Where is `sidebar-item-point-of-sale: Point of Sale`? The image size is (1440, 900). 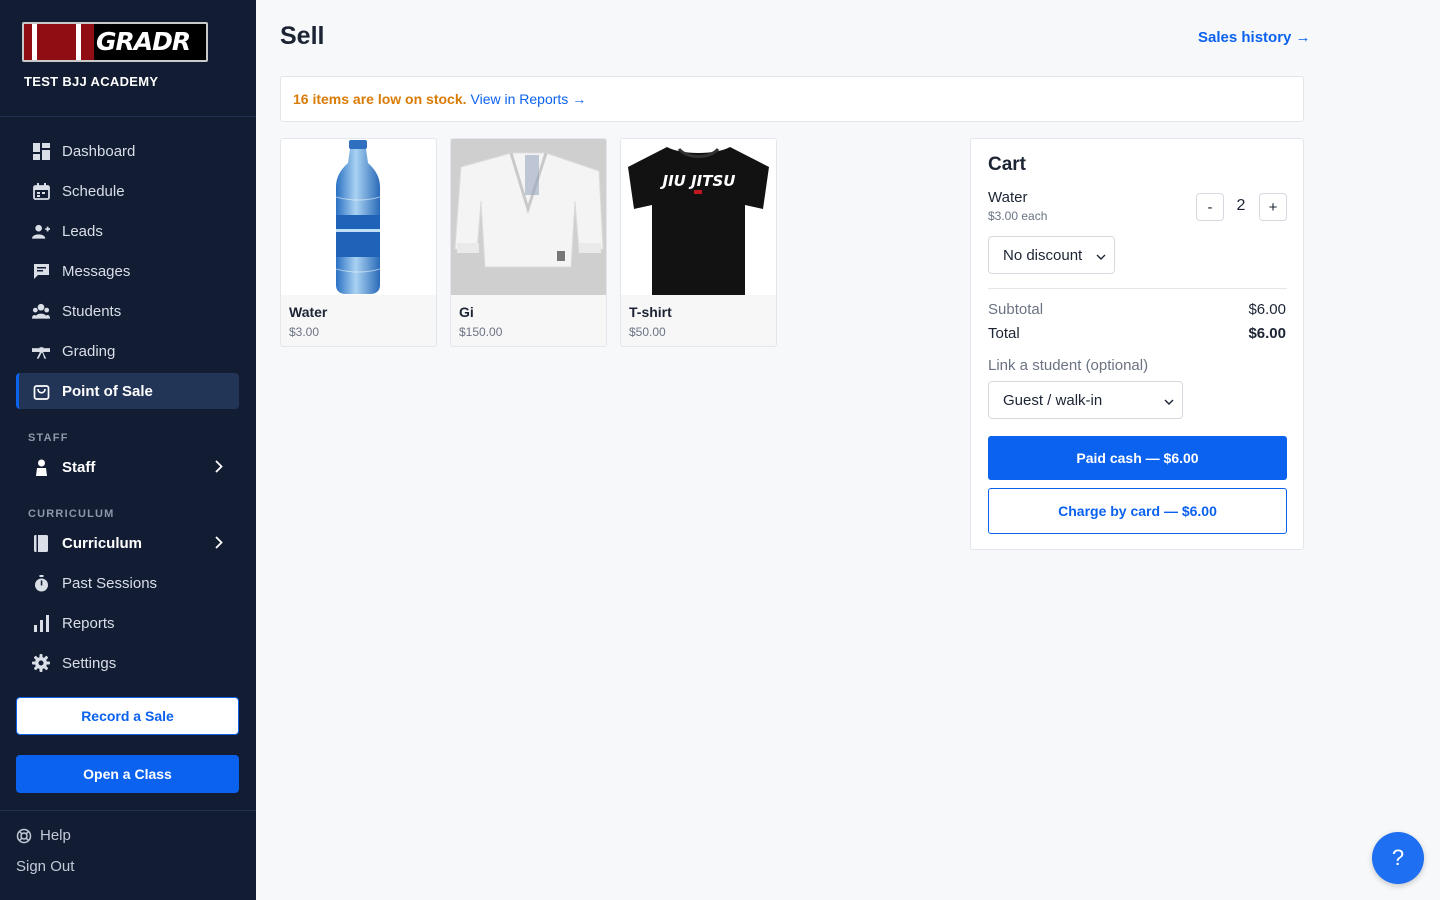
sidebar-item-point-of-sale: Point of Sale is located at coordinates (127, 391).